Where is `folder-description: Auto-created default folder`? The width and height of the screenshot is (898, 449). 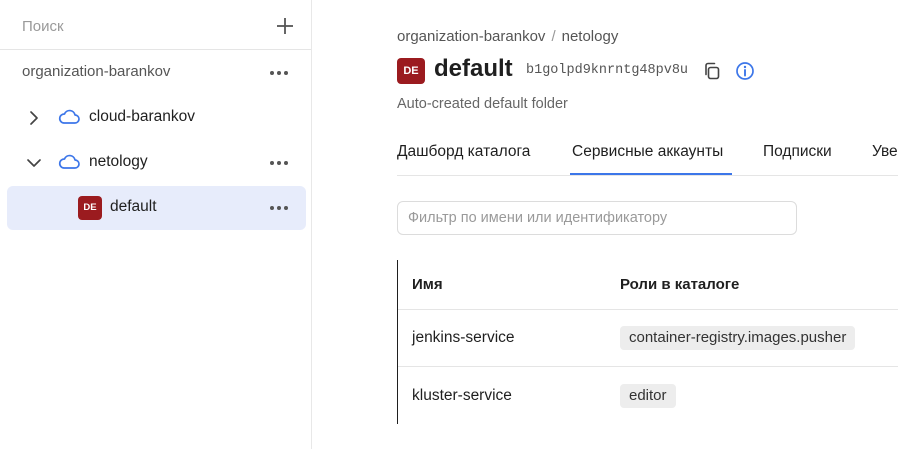
folder-description: Auto-created default folder is located at coordinates (482, 104).